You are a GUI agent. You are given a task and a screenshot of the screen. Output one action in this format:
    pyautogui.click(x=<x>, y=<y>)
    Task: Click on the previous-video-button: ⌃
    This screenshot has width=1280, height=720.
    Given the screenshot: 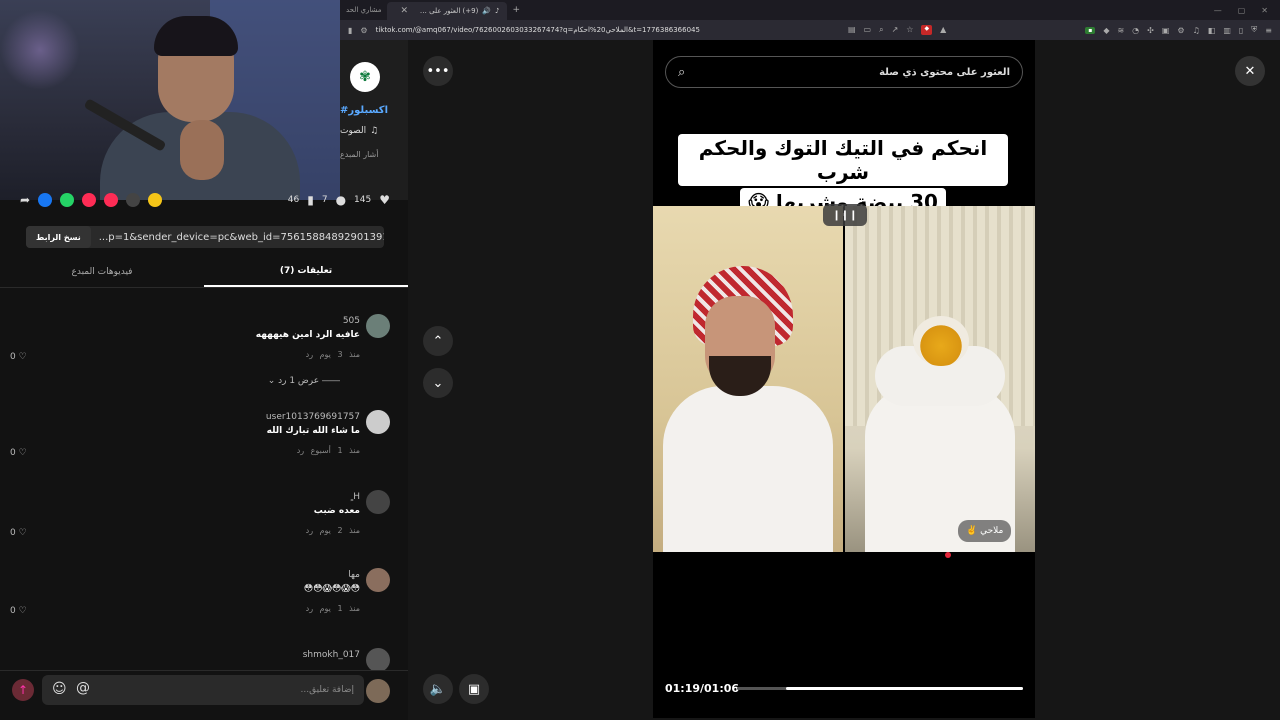 What is the action you would take?
    pyautogui.click(x=438, y=341)
    